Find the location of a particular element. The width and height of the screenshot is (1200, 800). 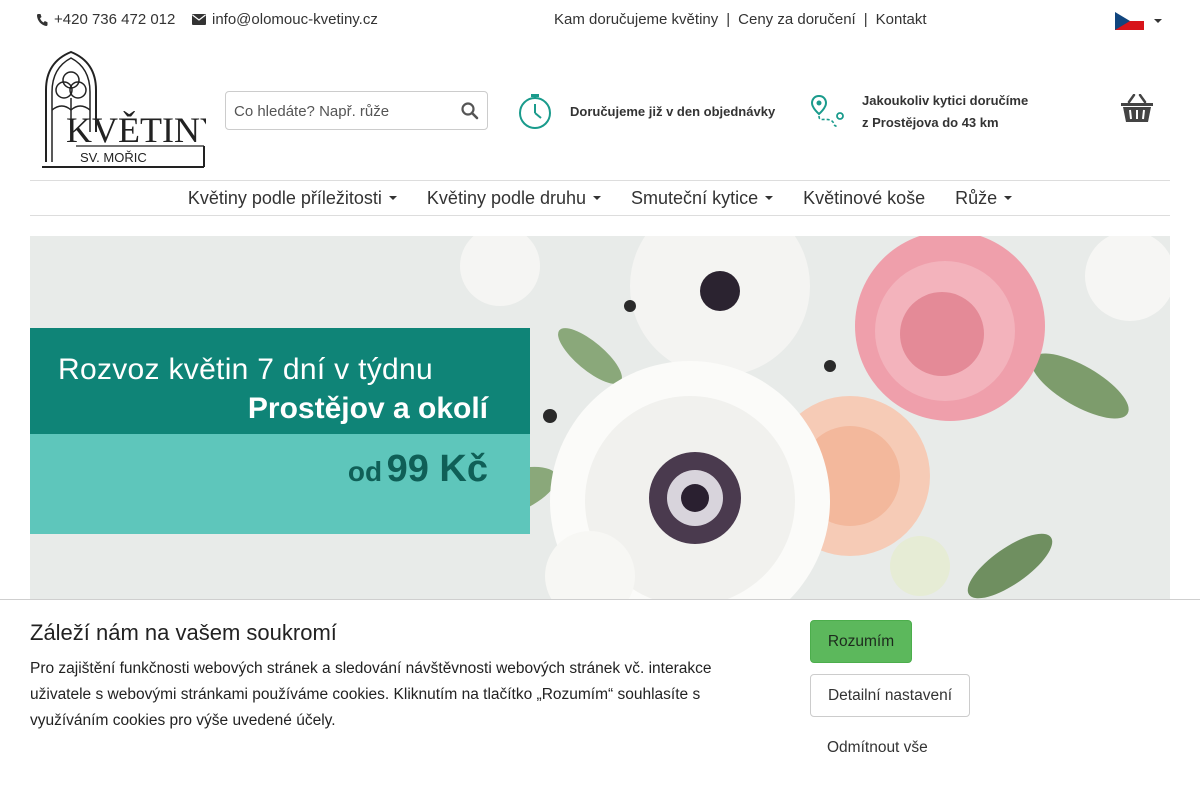

cookie-settings-button: Detailní nastavení is located at coordinates (890, 695).